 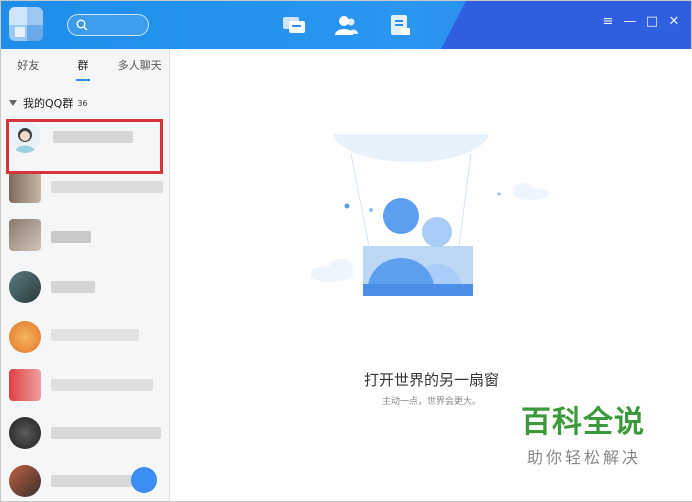 What do you see at coordinates (13, 103) in the screenshot?
I see `chevron-down-icon` at bounding box center [13, 103].